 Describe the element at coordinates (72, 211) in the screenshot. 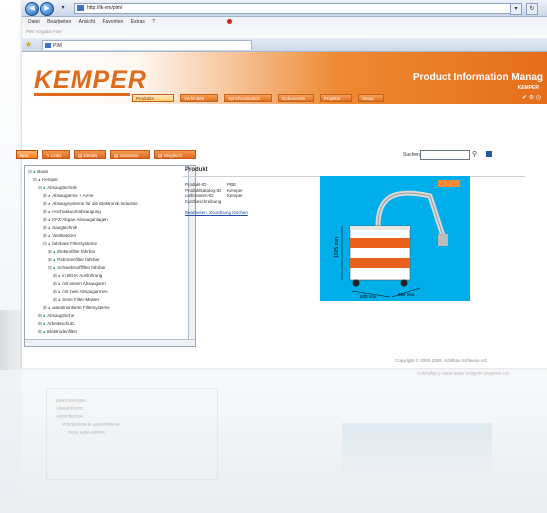

I see `tree-item: ⊞ⅎ Hochvakuumabsaugung` at that location.